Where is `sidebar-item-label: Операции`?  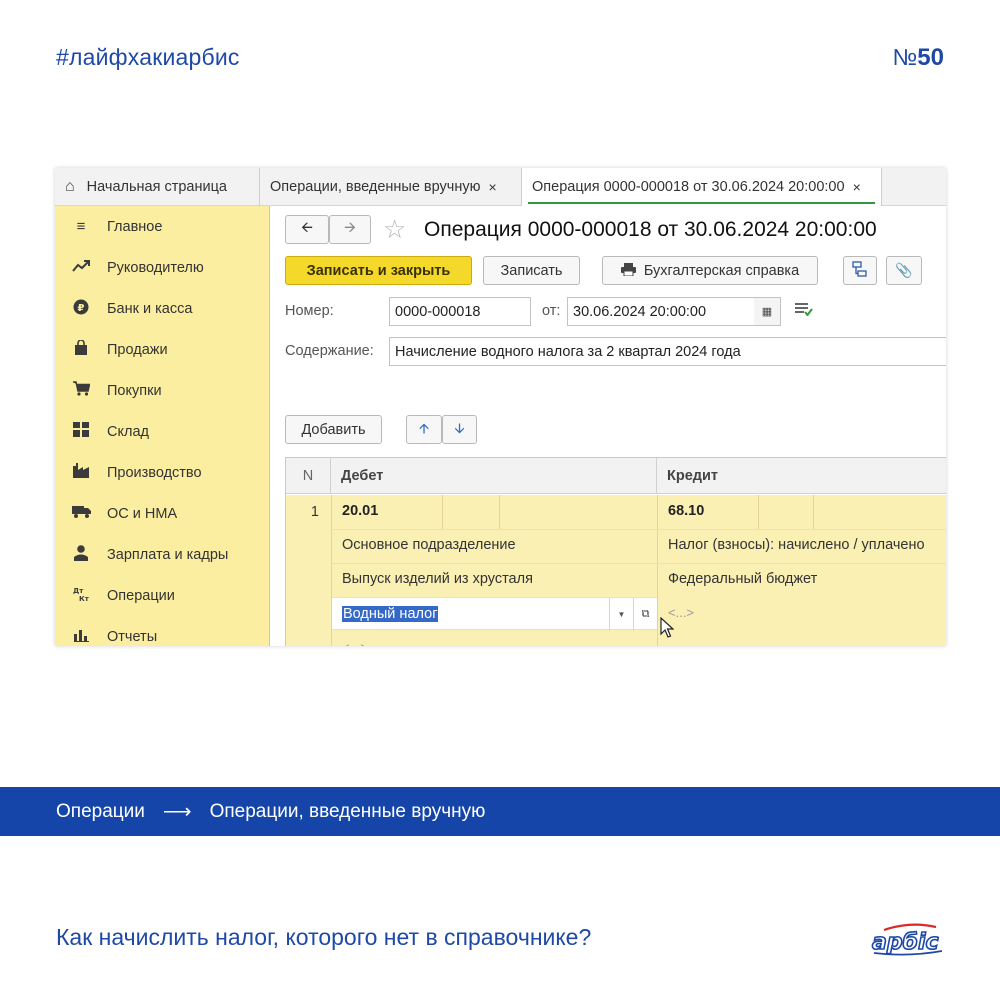 sidebar-item-label: Операции is located at coordinates (141, 595).